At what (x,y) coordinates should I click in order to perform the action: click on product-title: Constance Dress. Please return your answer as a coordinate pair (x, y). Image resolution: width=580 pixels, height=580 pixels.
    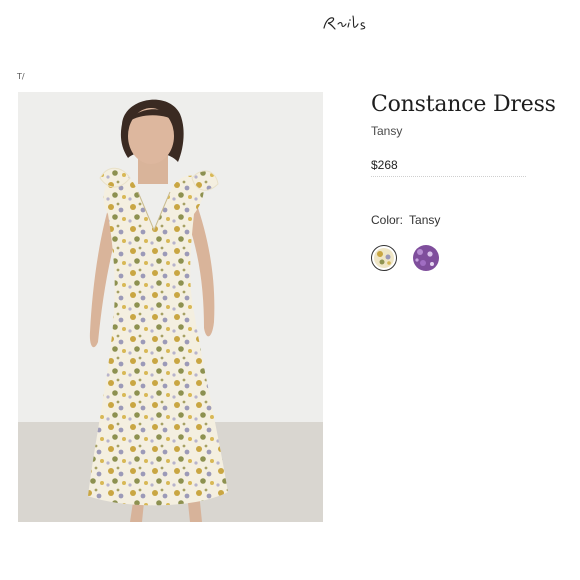
    Looking at the image, I should click on (463, 104).